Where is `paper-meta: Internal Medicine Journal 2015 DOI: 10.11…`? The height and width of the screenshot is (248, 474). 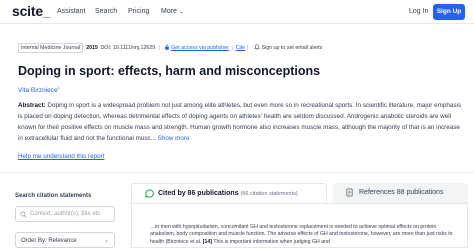 paper-meta: Internal Medicine Journal 2015 DOI: 10.11… is located at coordinates (170, 48).